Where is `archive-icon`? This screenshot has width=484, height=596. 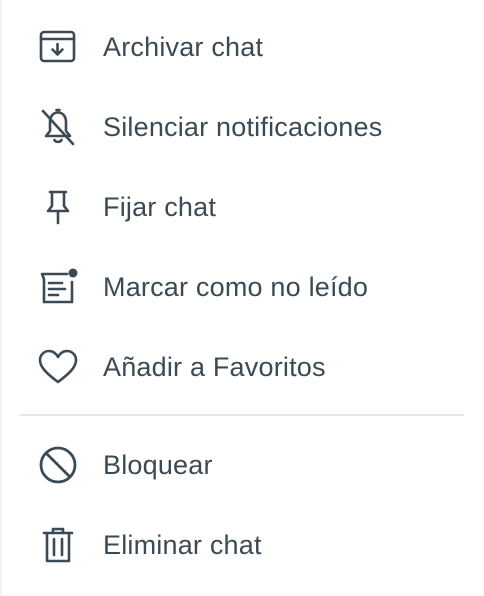
archive-icon is located at coordinates (58, 47).